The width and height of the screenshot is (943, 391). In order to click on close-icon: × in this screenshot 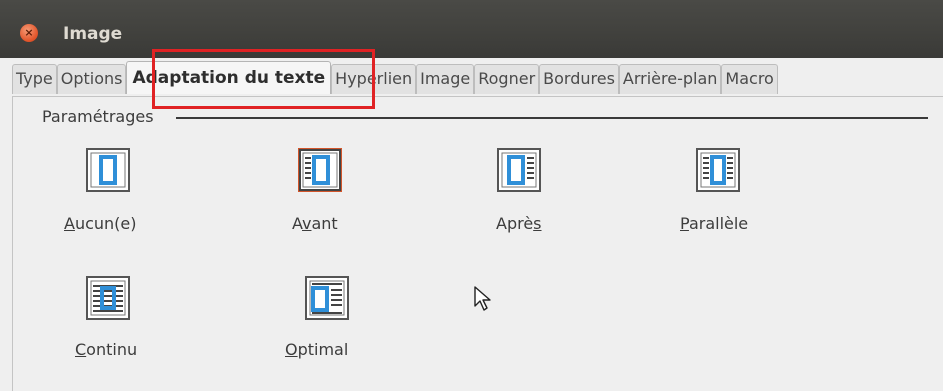, I will do `click(29, 33)`.